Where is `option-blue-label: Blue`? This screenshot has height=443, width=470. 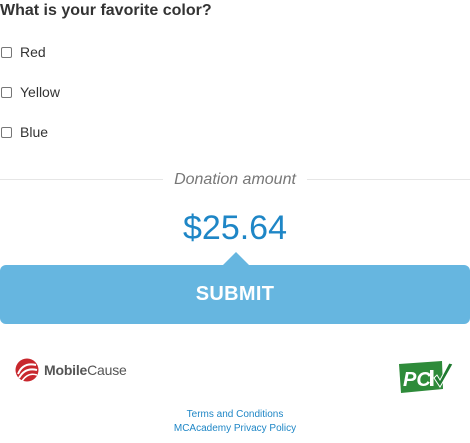 option-blue-label: Blue is located at coordinates (34, 132).